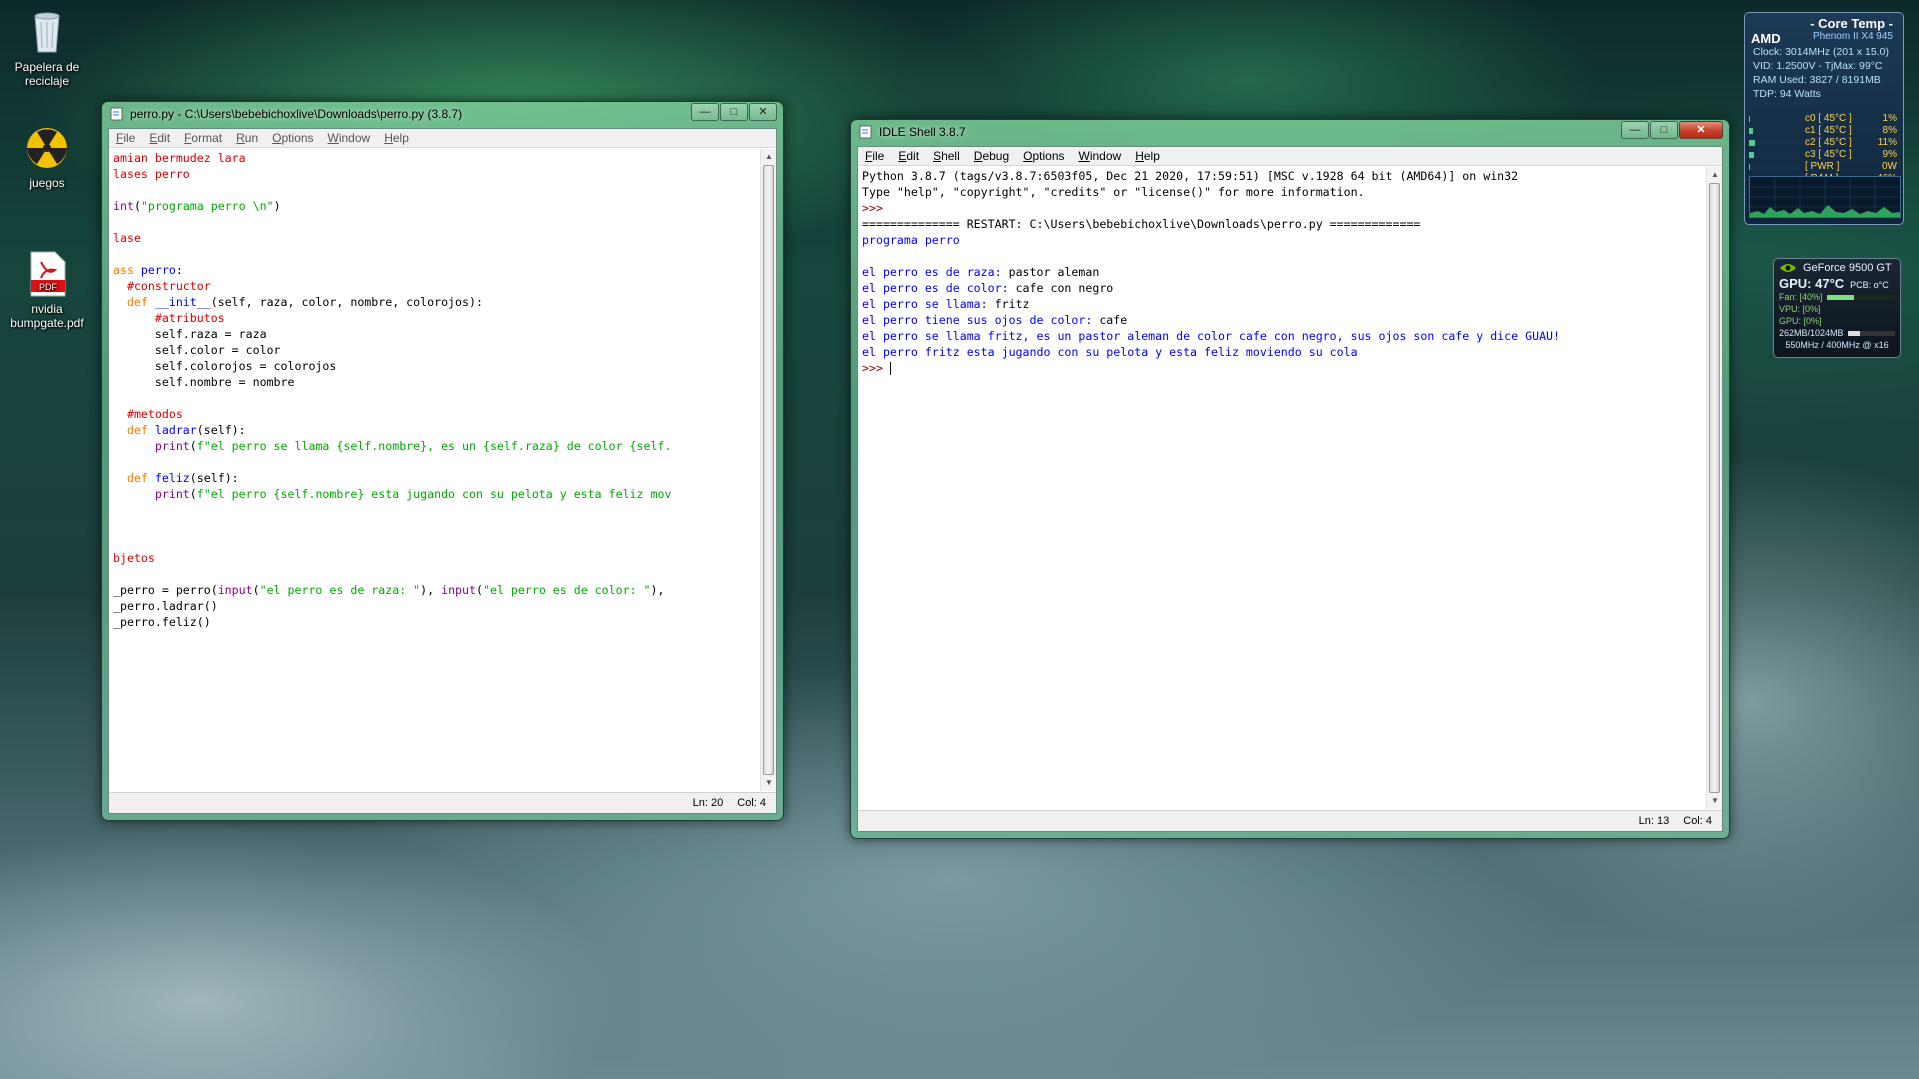 The width and height of the screenshot is (1919, 1079). What do you see at coordinates (127, 238) in the screenshot?
I see `code-line: lase` at bounding box center [127, 238].